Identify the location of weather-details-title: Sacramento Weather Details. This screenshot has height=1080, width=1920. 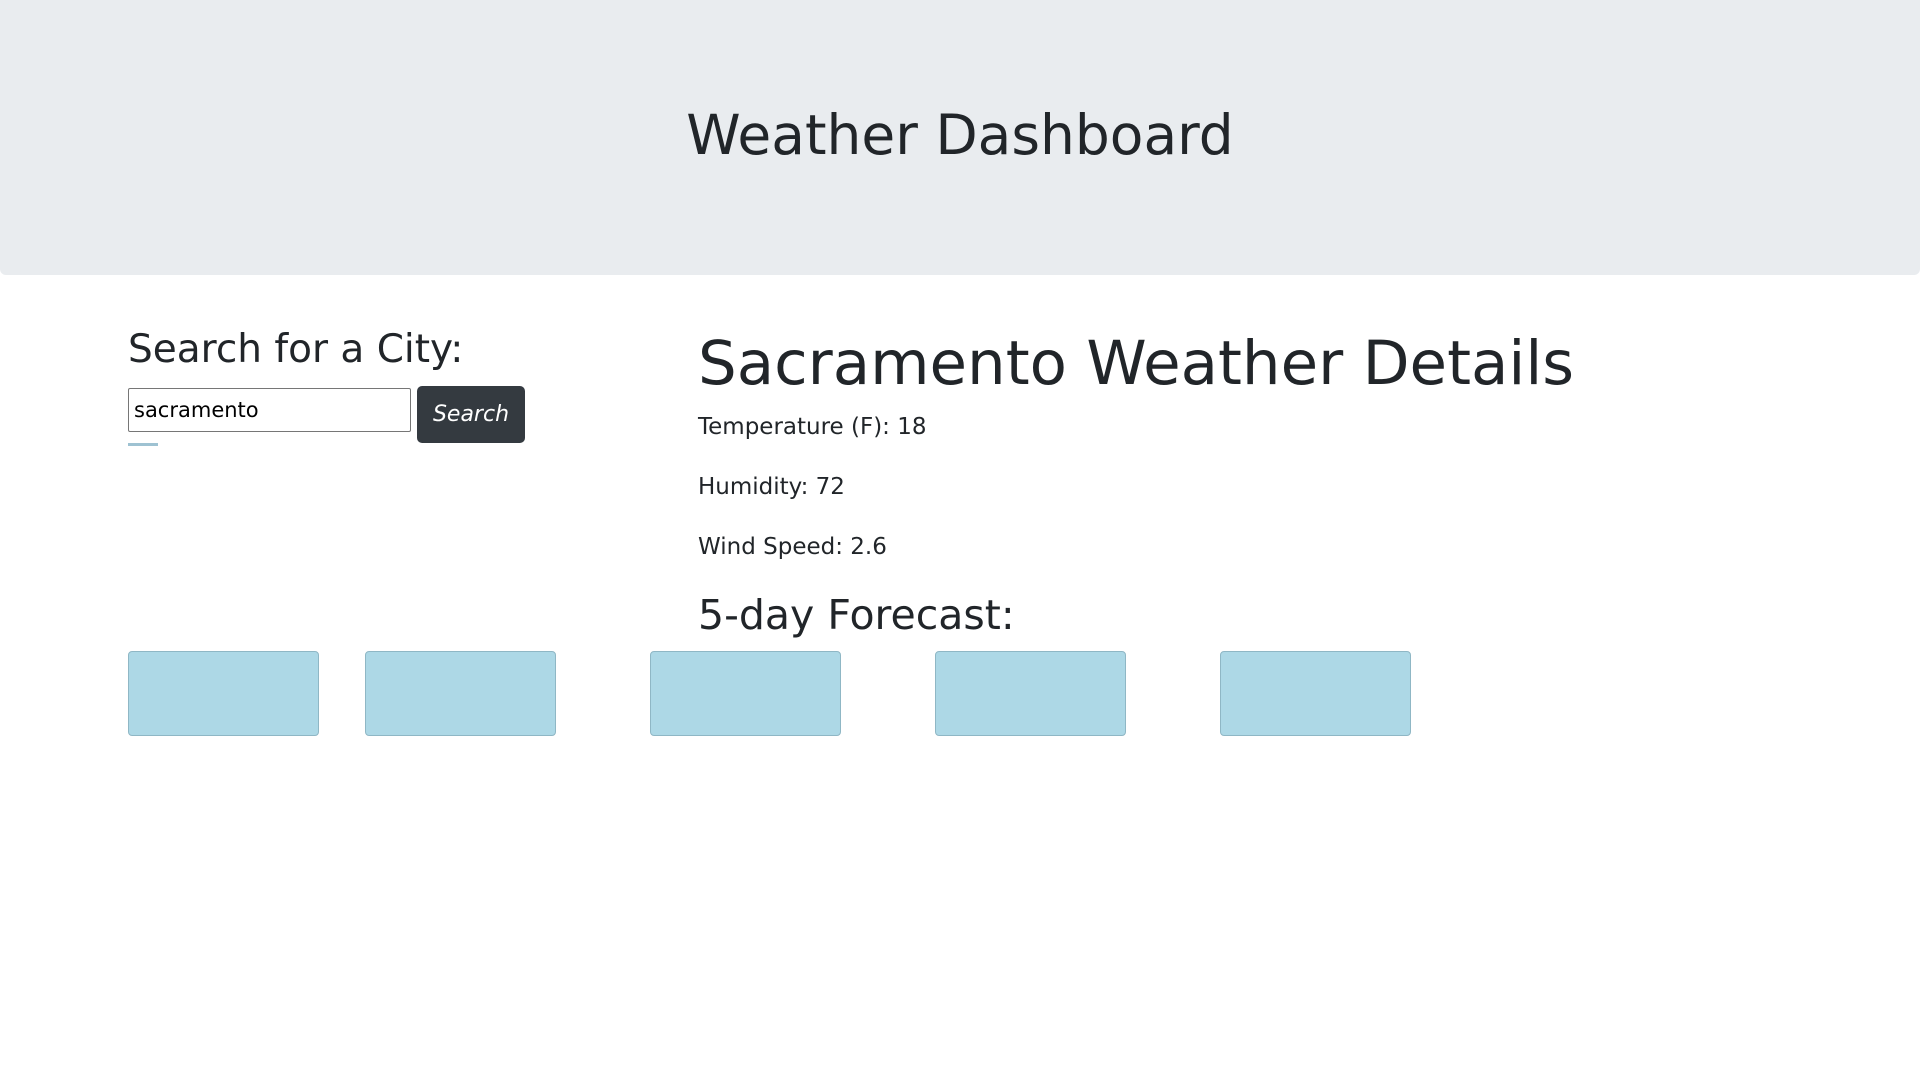
(1136, 363).